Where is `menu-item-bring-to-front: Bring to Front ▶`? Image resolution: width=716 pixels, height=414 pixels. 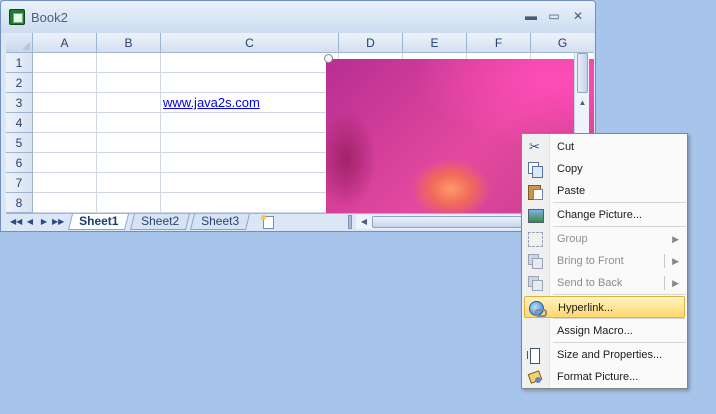
menu-item-bring-to-front: Bring to Front ▶ is located at coordinates (604, 261).